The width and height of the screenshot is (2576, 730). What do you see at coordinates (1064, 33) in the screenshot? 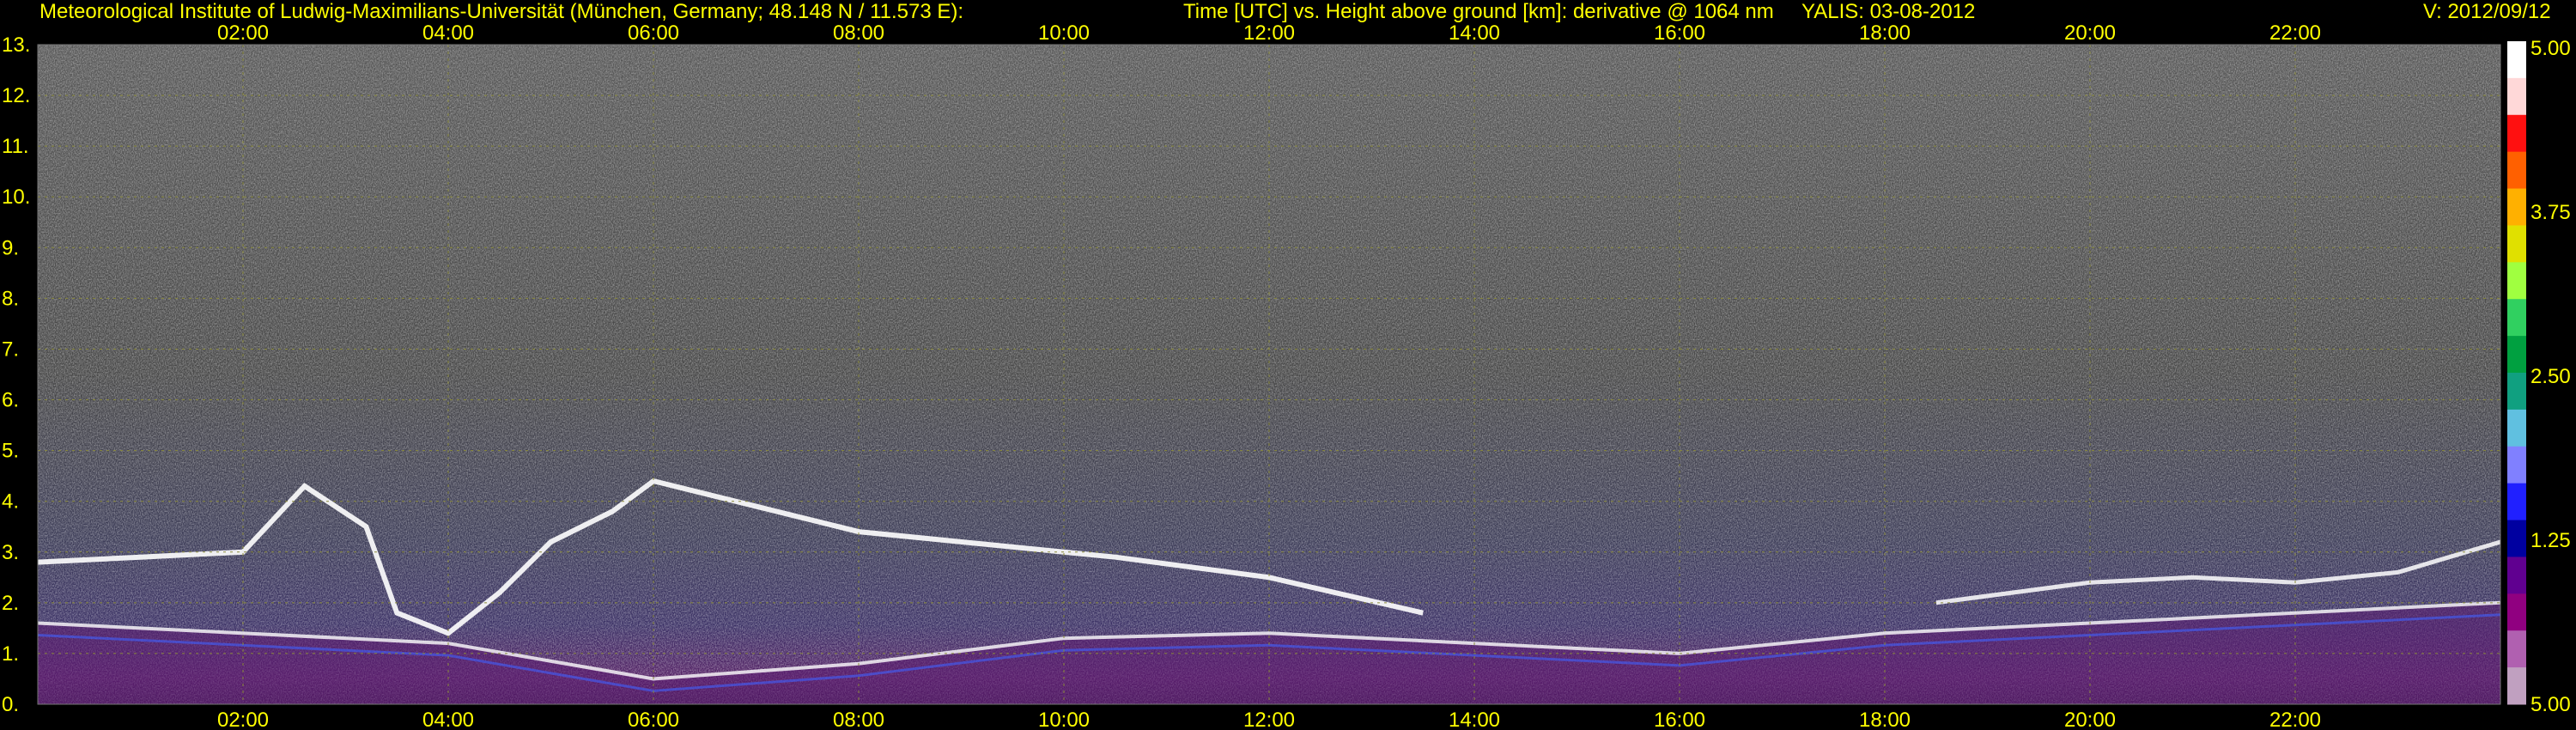
I see `x-tick-label-top: 10:00` at bounding box center [1064, 33].